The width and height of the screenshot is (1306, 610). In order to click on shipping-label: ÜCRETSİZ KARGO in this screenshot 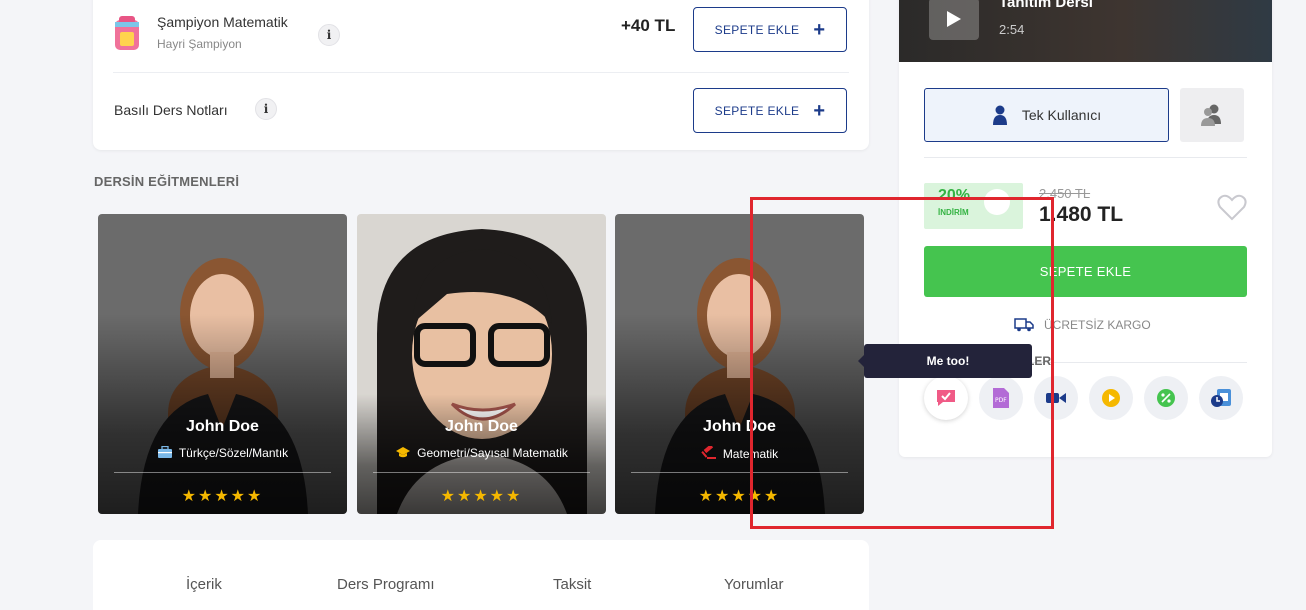, I will do `click(1097, 324)`.